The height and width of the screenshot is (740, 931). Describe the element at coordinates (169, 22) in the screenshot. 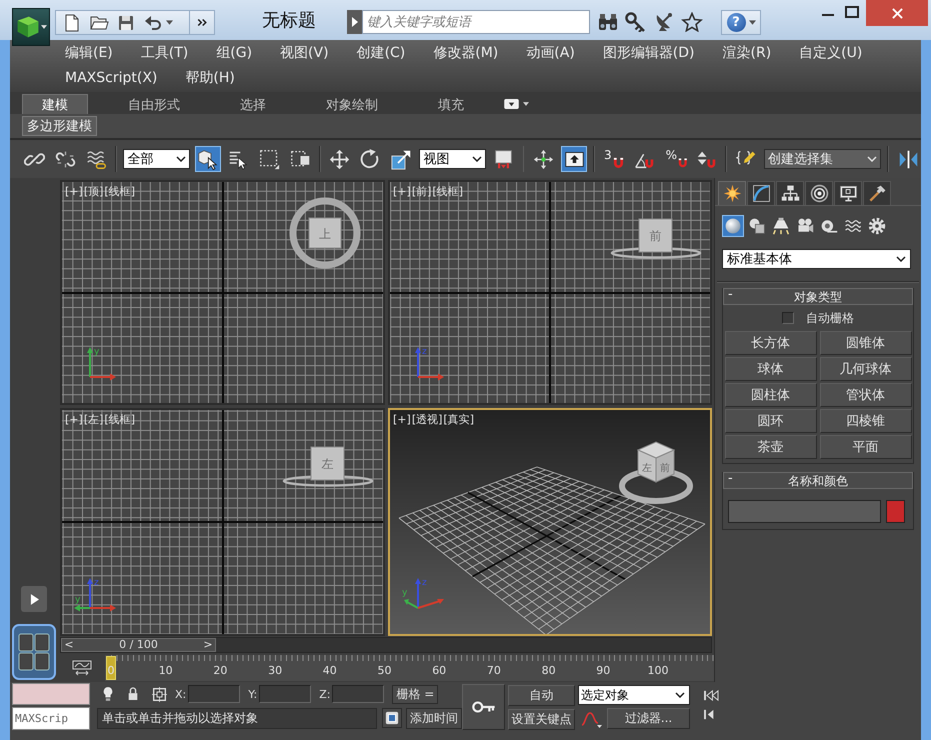

I see `caret-icon` at that location.